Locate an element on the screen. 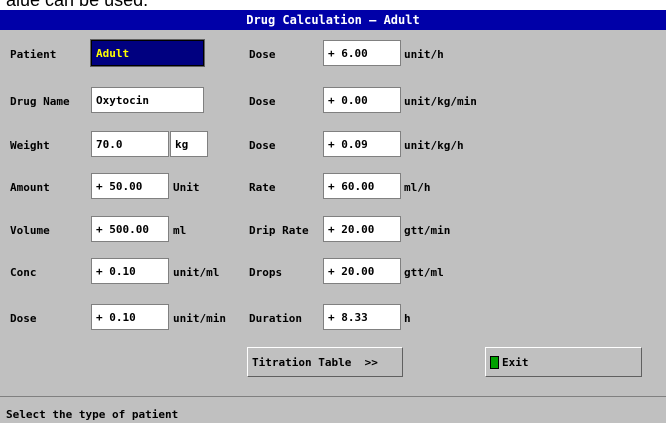 The height and width of the screenshot is (423, 666). titration-table-label: Titration Table >> is located at coordinates (315, 362).